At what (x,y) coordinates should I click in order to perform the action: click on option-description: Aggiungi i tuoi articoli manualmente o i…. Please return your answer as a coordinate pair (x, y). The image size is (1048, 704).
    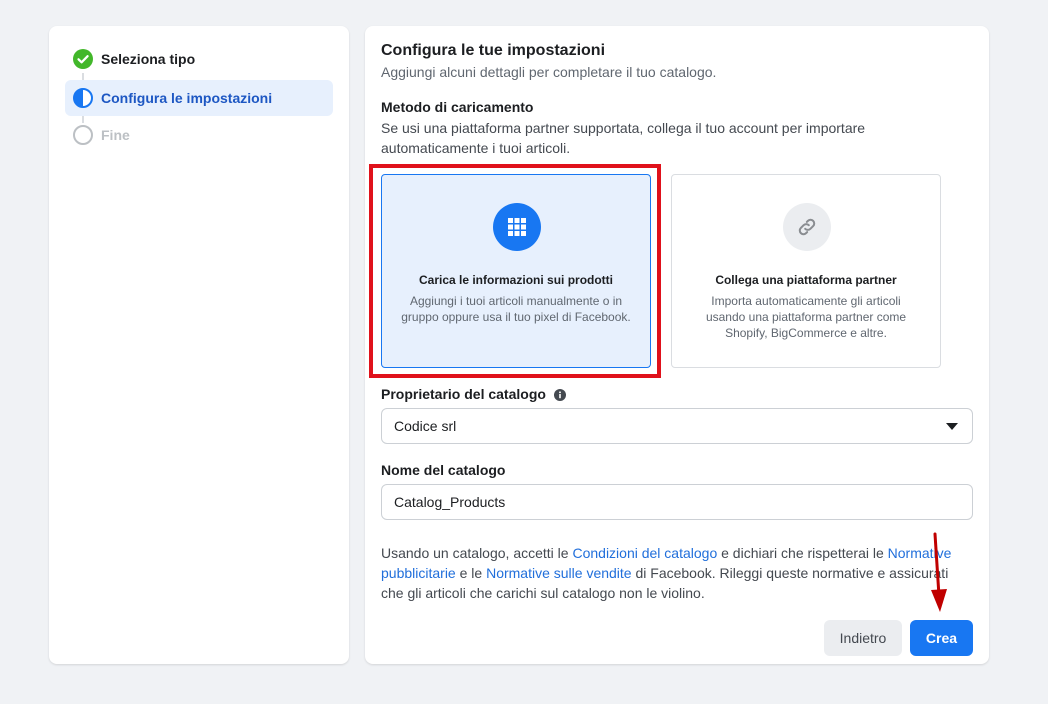
    Looking at the image, I should click on (516, 309).